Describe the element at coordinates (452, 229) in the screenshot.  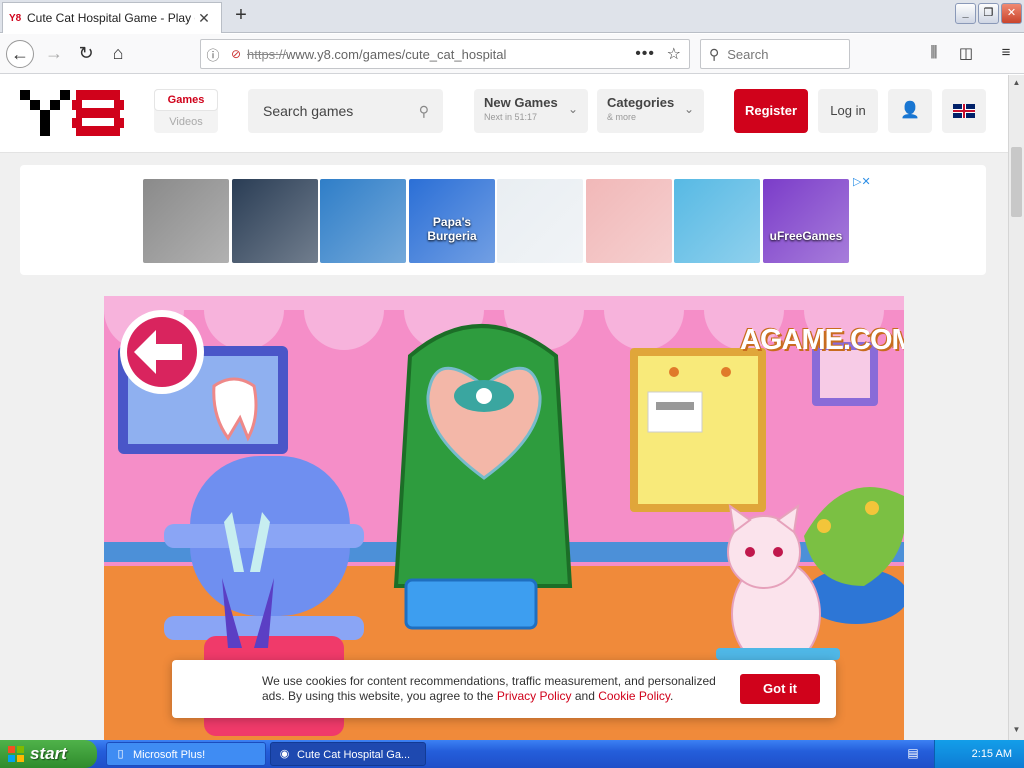
I see `ad-thumbnail-label: Papa's Burgeria` at that location.